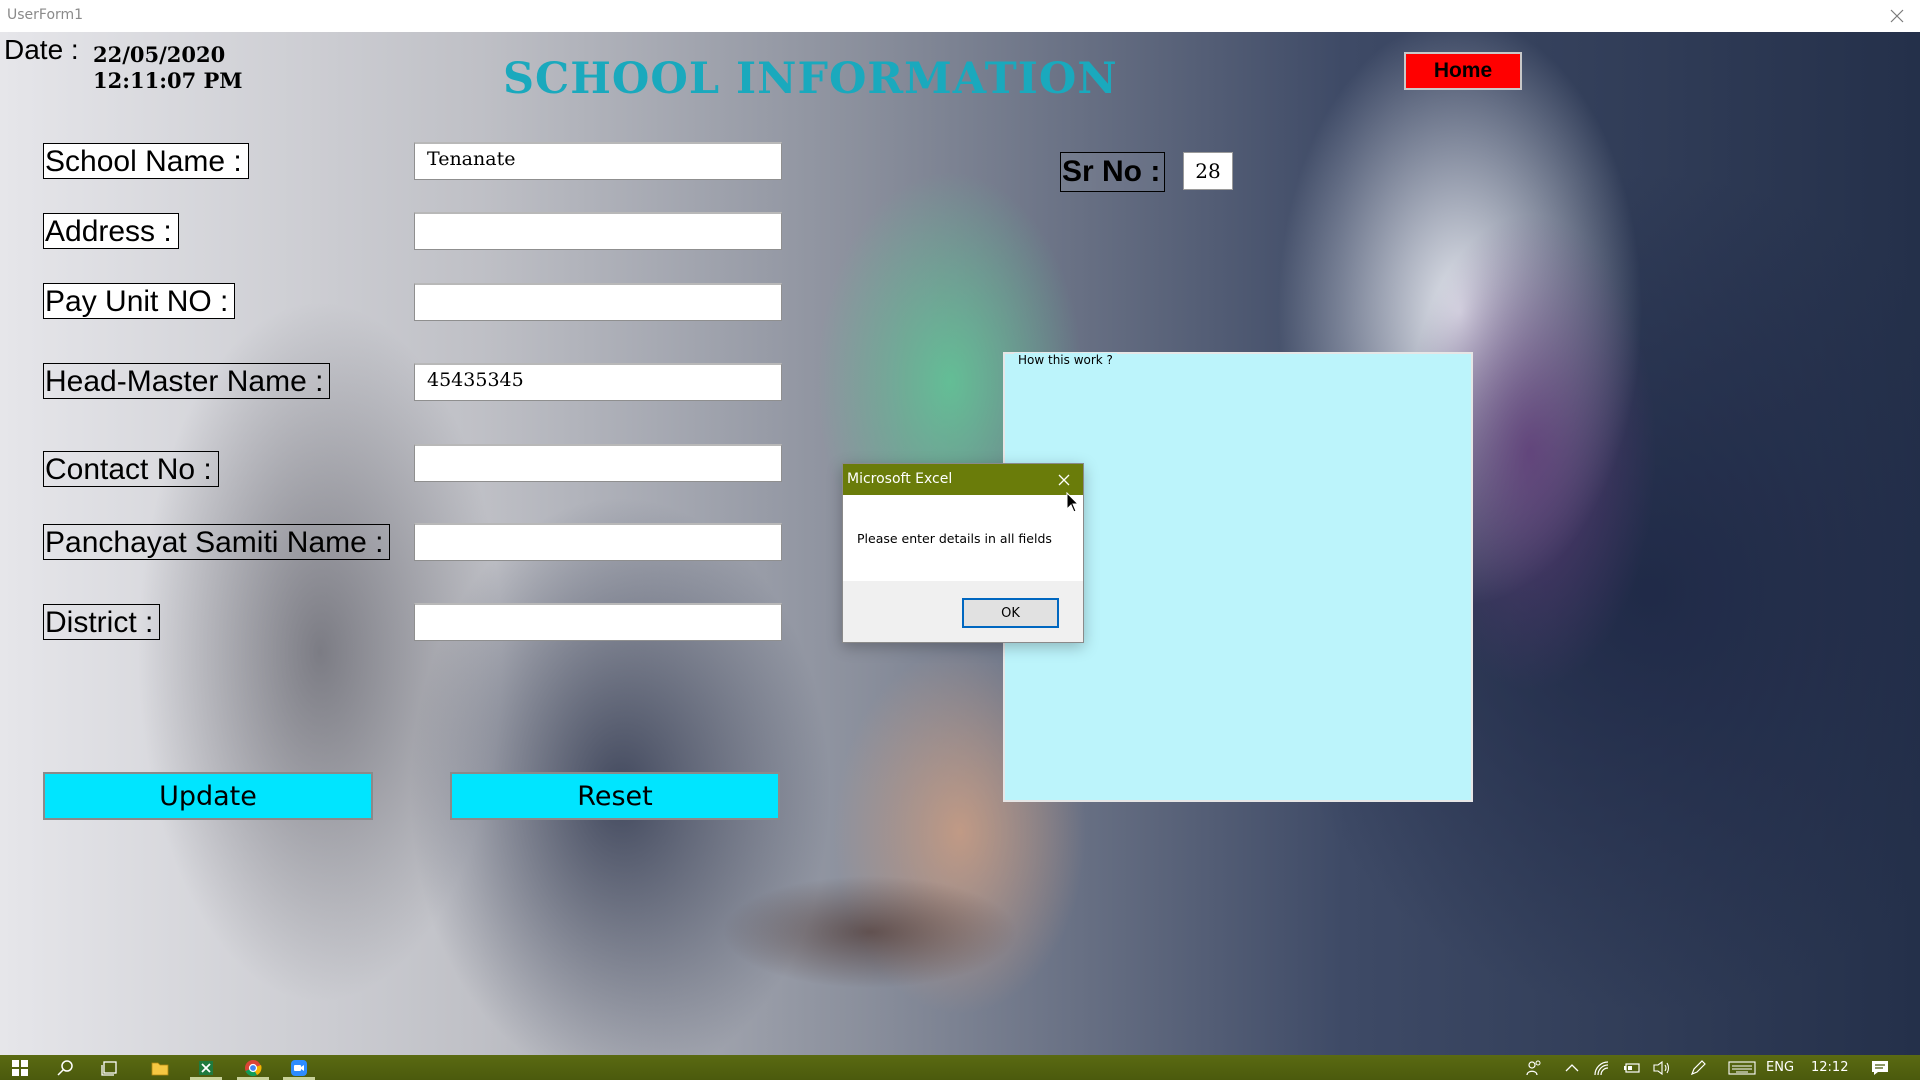 The height and width of the screenshot is (1080, 1920). I want to click on chrome-icon, so click(253, 1068).